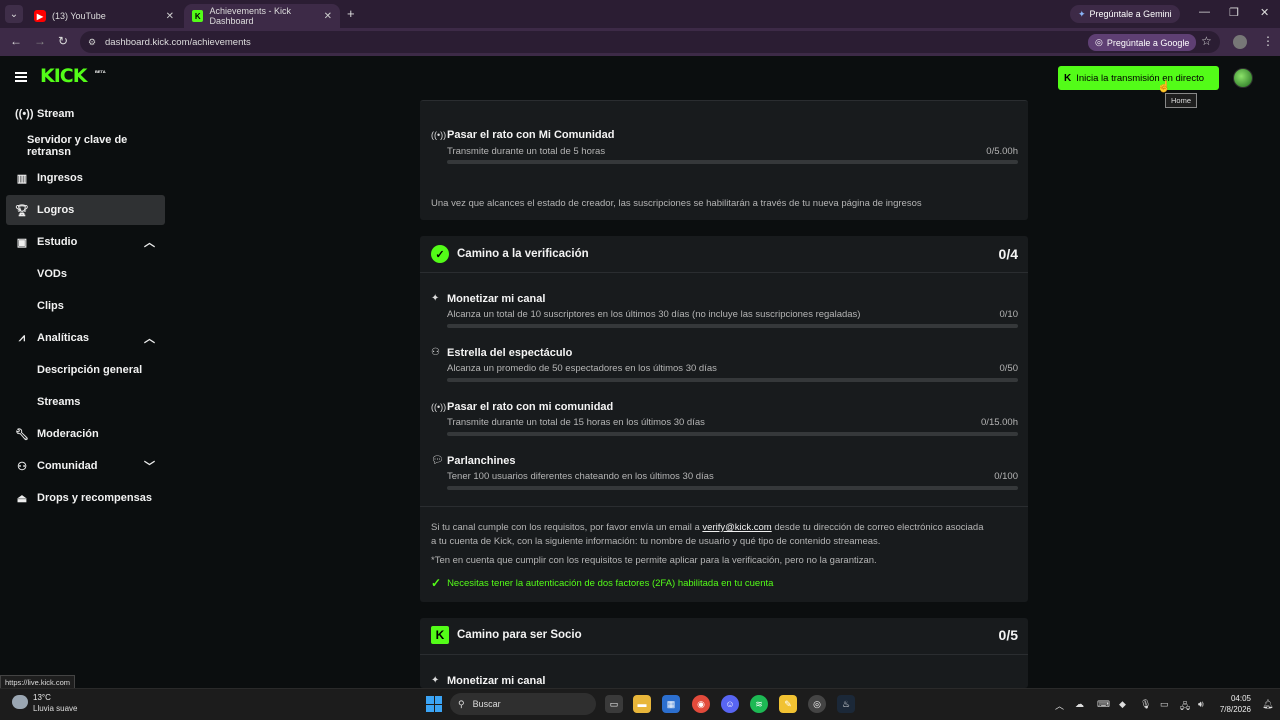  I want to click on go-live-button: K Inicia la transmisión en directo, so click(1138, 78).